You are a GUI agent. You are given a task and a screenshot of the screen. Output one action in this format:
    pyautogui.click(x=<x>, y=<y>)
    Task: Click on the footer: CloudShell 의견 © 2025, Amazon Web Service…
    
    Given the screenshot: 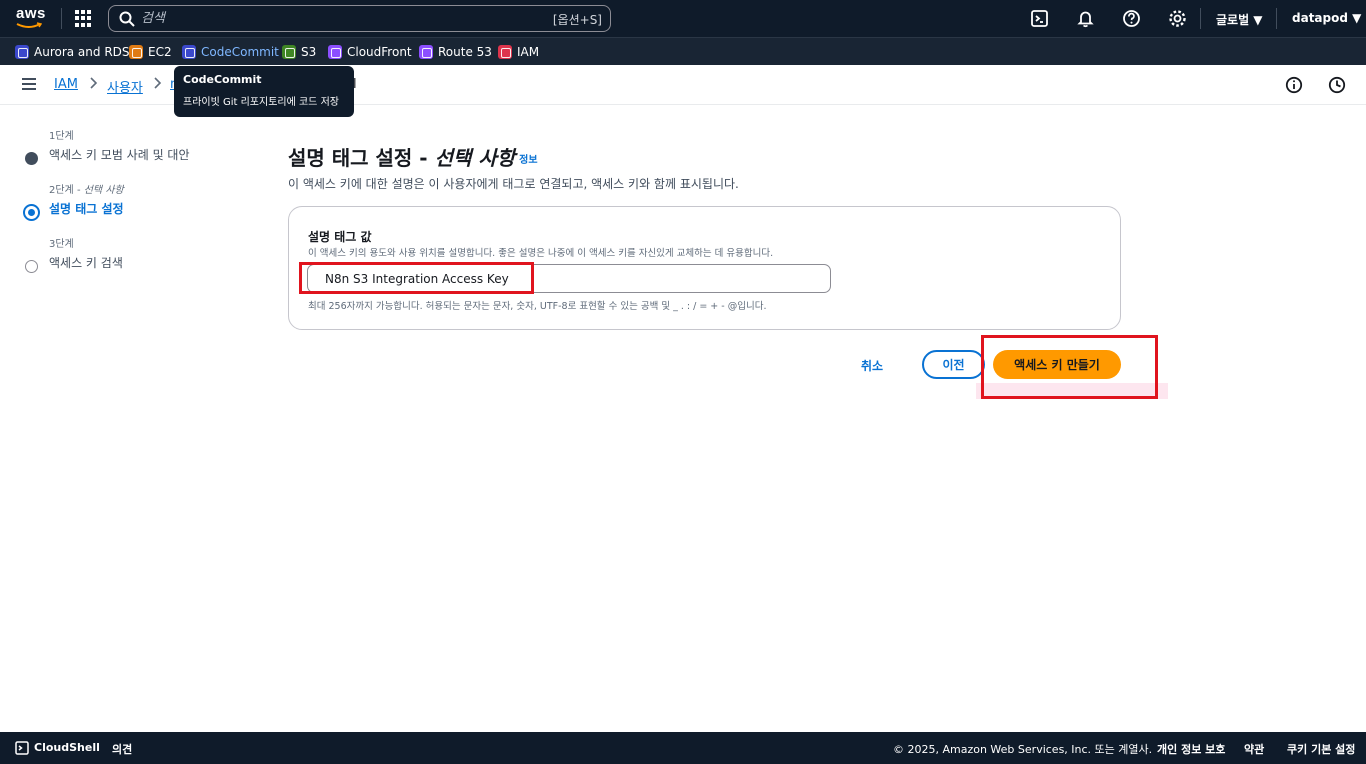 What is the action you would take?
    pyautogui.click(x=683, y=748)
    